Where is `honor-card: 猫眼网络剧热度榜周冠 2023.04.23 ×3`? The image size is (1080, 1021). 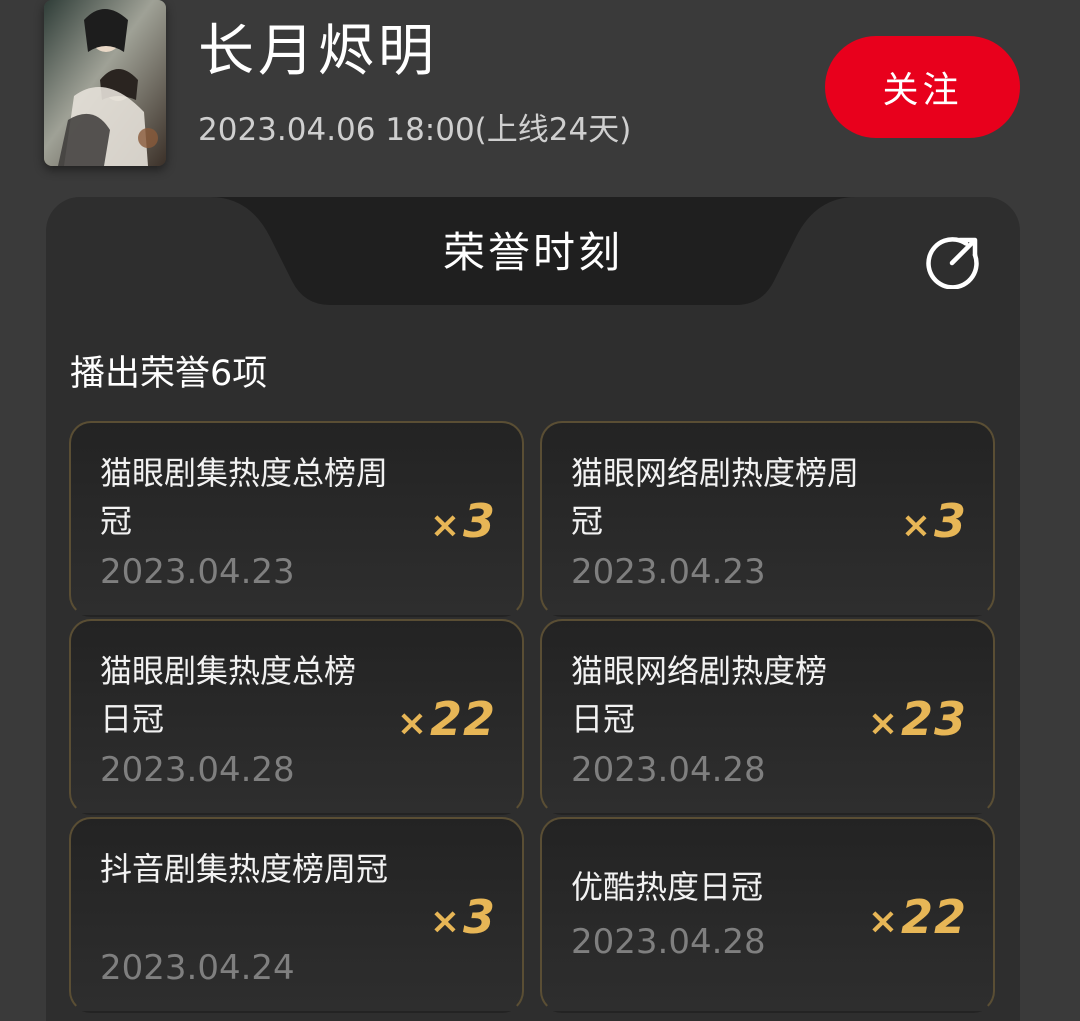
honor-card: 猫眼网络剧热度榜周冠 2023.04.23 ×3 is located at coordinates (767, 519).